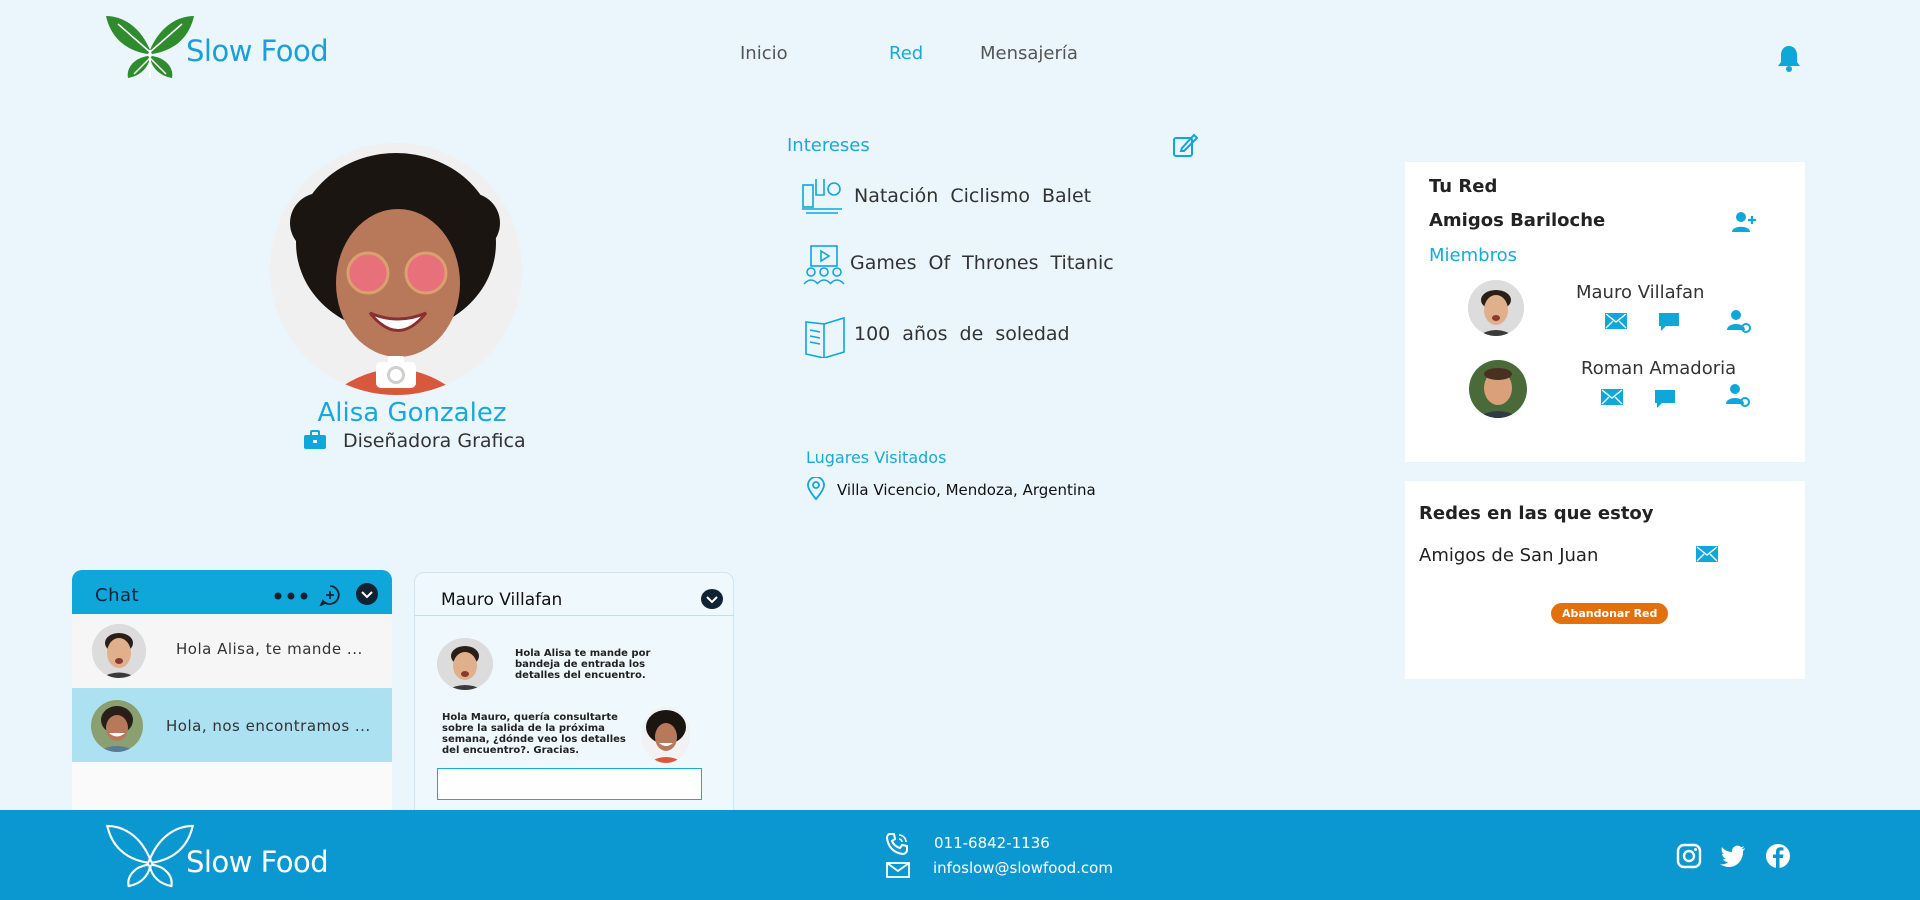 The height and width of the screenshot is (900, 1920). What do you see at coordinates (824, 265) in the screenshot?
I see `movies-icon` at bounding box center [824, 265].